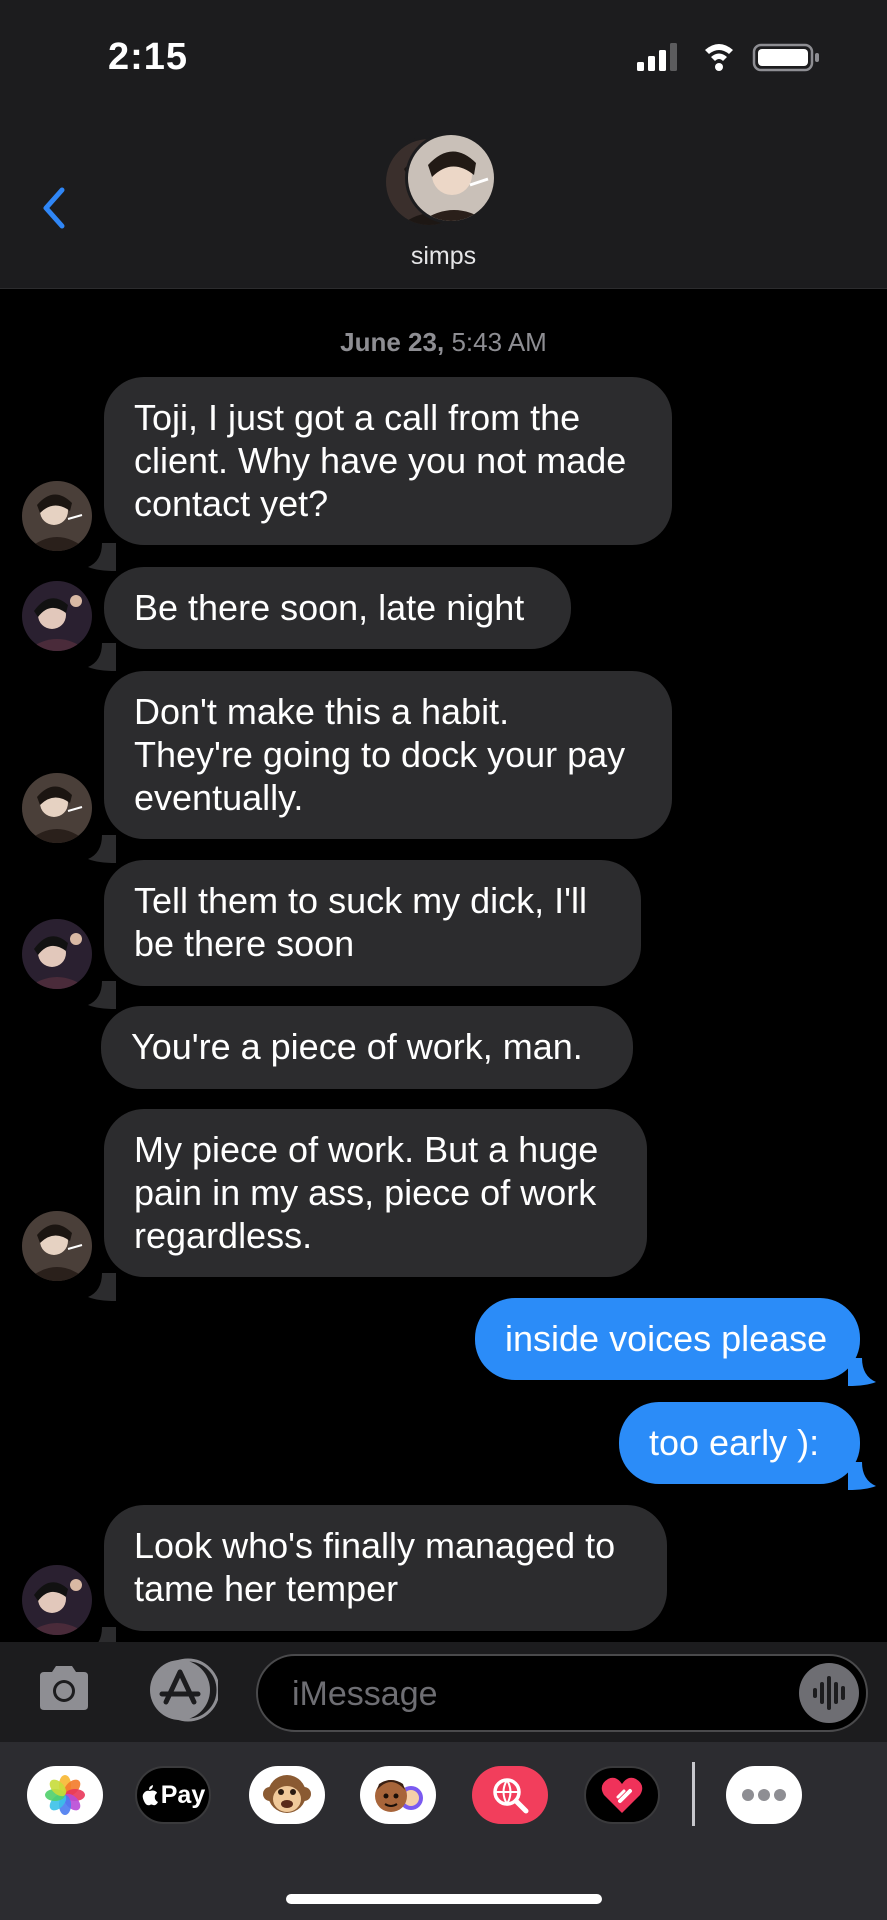 The image size is (887, 1920). I want to click on battery-icon, so click(785, 57).